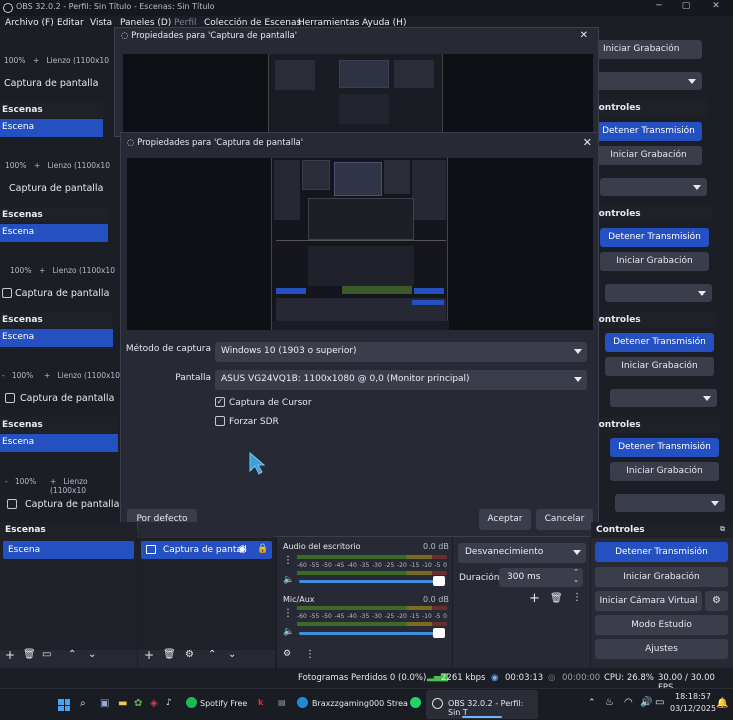 Image resolution: width=733 pixels, height=720 pixels. I want to click on maximize-icon: ▢, so click(686, 7).